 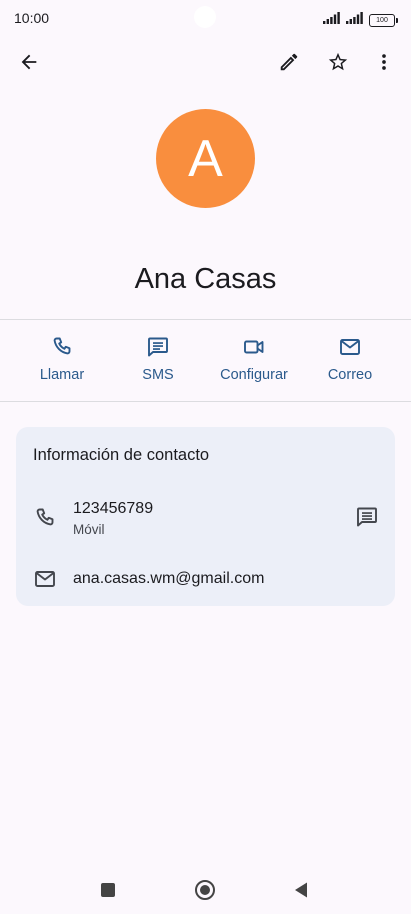 I want to click on more-vert-icon, so click(x=384, y=62).